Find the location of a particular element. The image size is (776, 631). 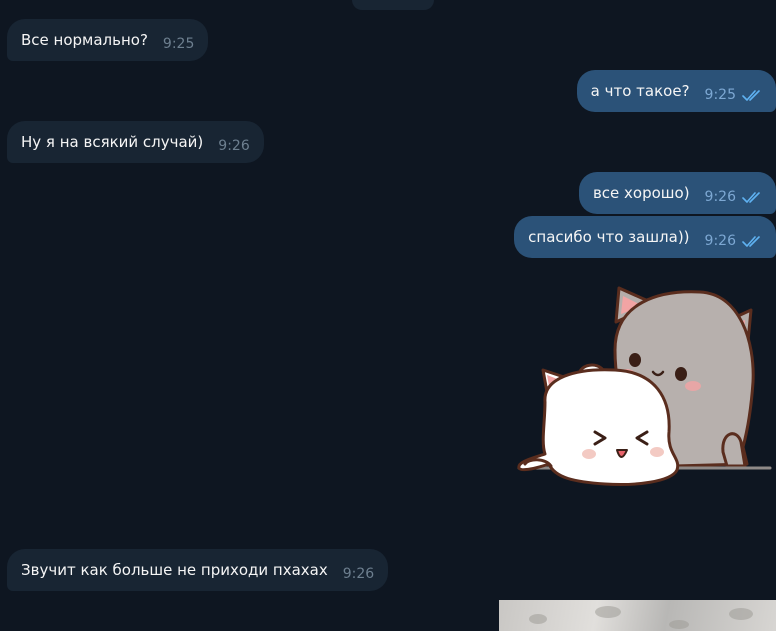

message-bubble-outgoing: спасибо что зашла)) 9:26 is located at coordinates (645, 237).